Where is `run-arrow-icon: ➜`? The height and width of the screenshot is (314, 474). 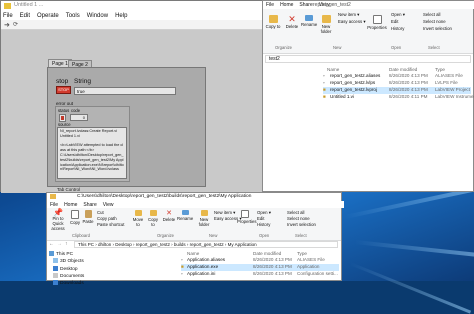 run-arrow-icon: ➜ is located at coordinates (7, 25).